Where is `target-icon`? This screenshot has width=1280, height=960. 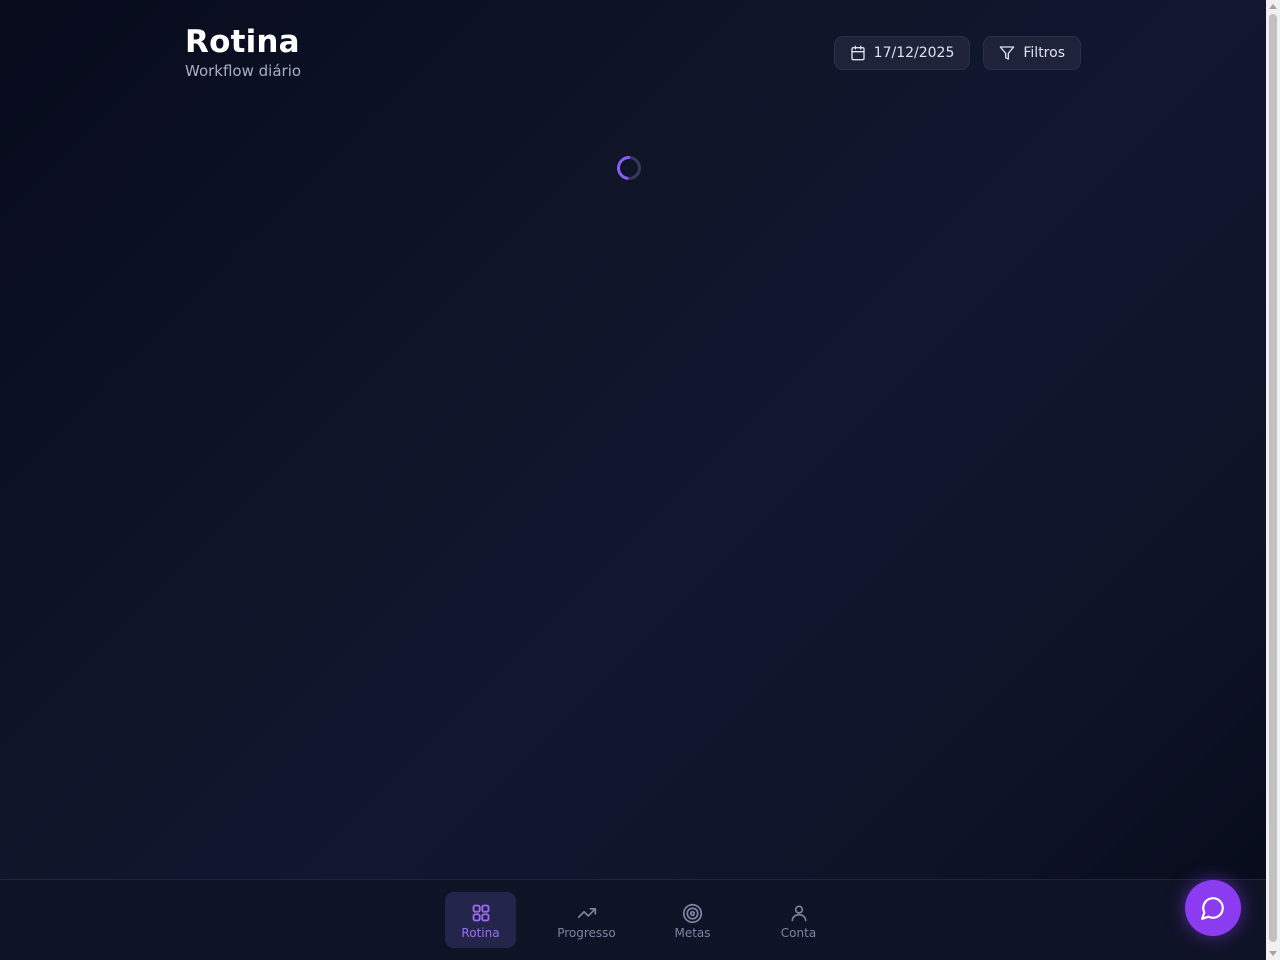 target-icon is located at coordinates (692, 913).